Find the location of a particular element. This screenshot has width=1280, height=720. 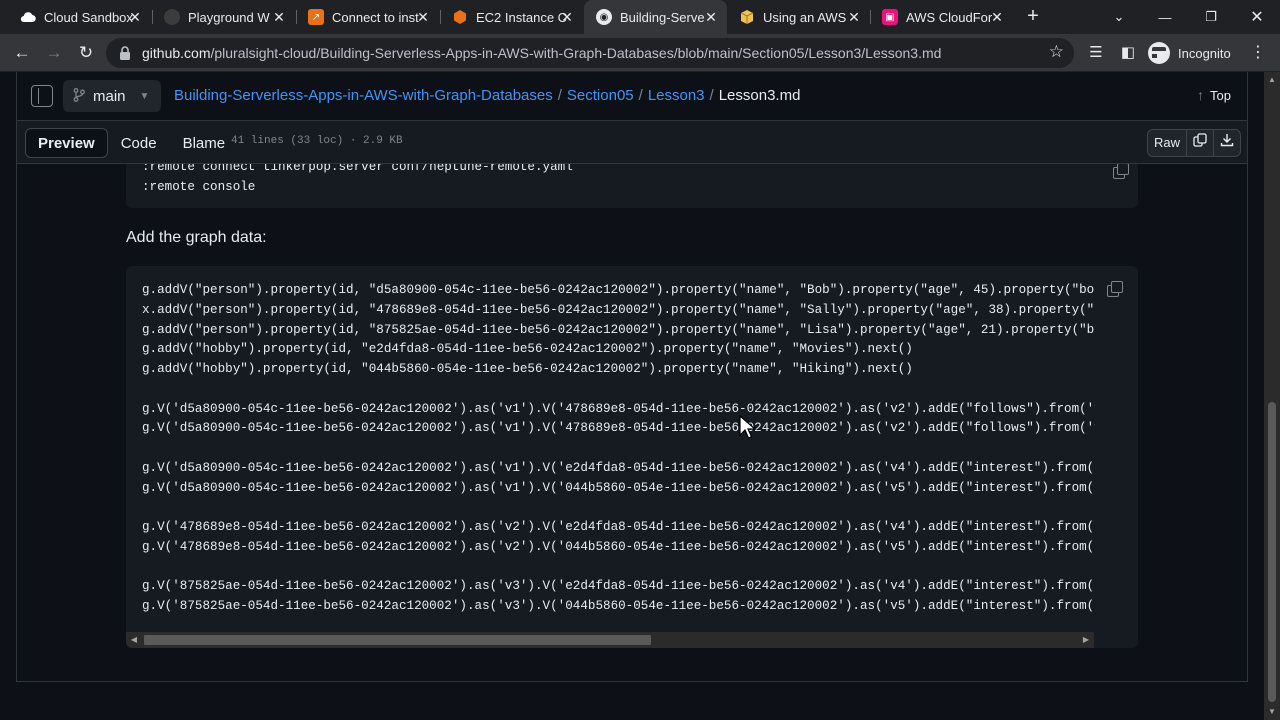

minimize-icon: — is located at coordinates (1165, 17).